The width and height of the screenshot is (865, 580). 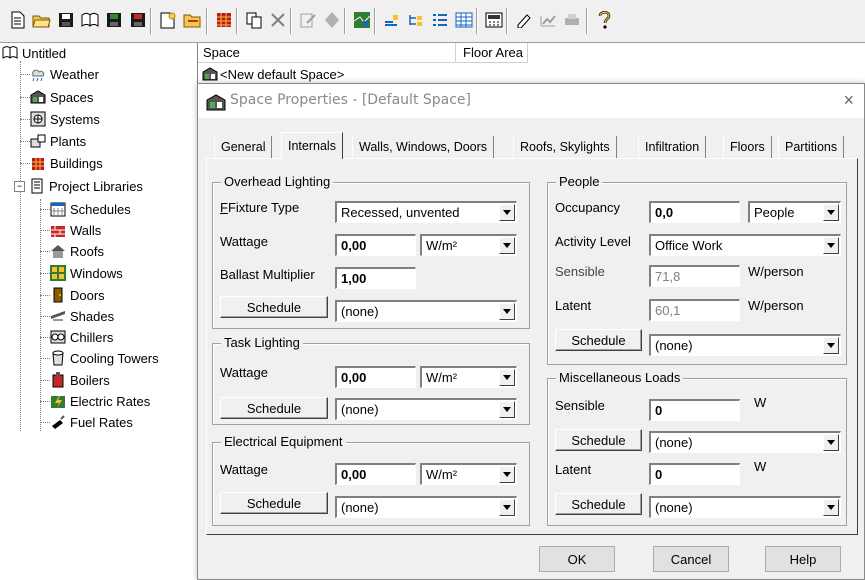 I want to click on tab-roofs-skylights: Roofs, Skylights, so click(x=565, y=147).